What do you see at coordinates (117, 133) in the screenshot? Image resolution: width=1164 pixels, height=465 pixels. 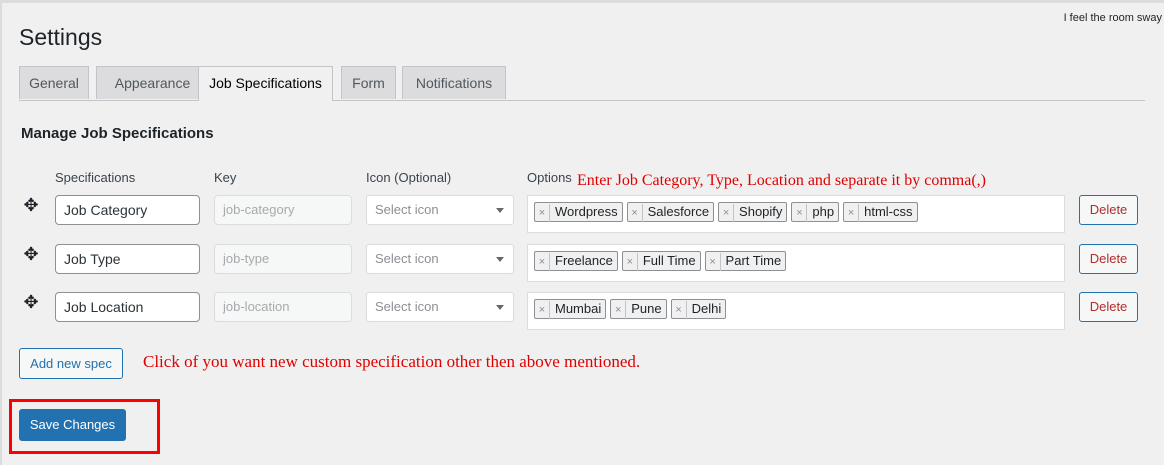 I see `section-title: Manage Job Specifications` at bounding box center [117, 133].